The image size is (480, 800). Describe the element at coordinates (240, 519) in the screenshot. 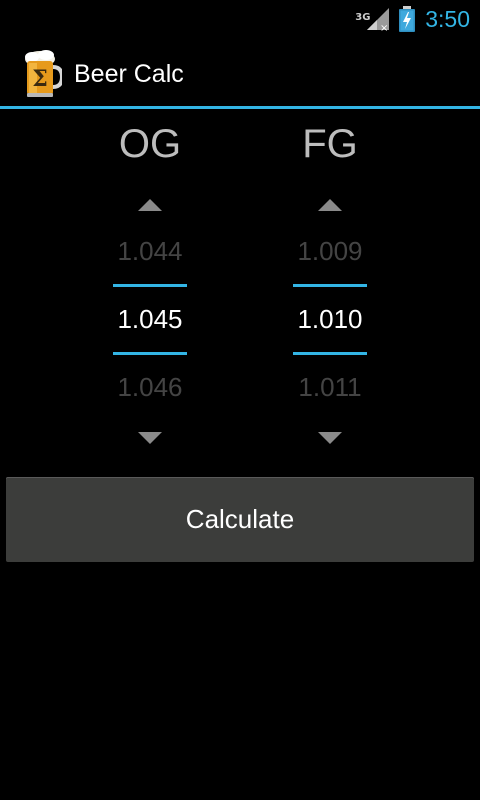

I see `calculate-button: Calculate` at that location.